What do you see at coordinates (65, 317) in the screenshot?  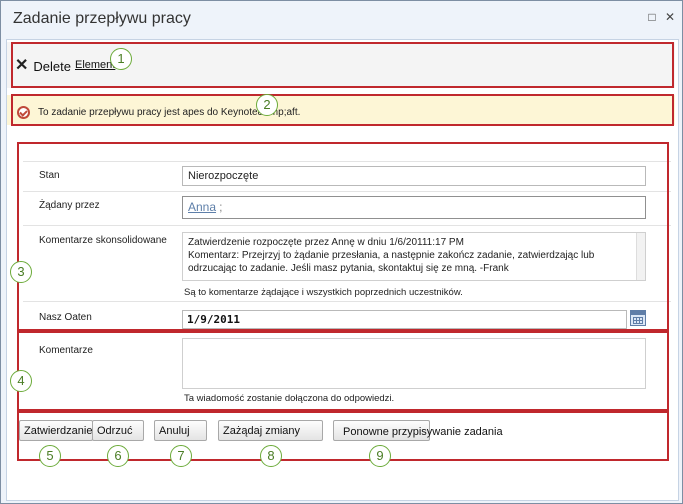 I see `due-date-label: Nasz Oaten` at bounding box center [65, 317].